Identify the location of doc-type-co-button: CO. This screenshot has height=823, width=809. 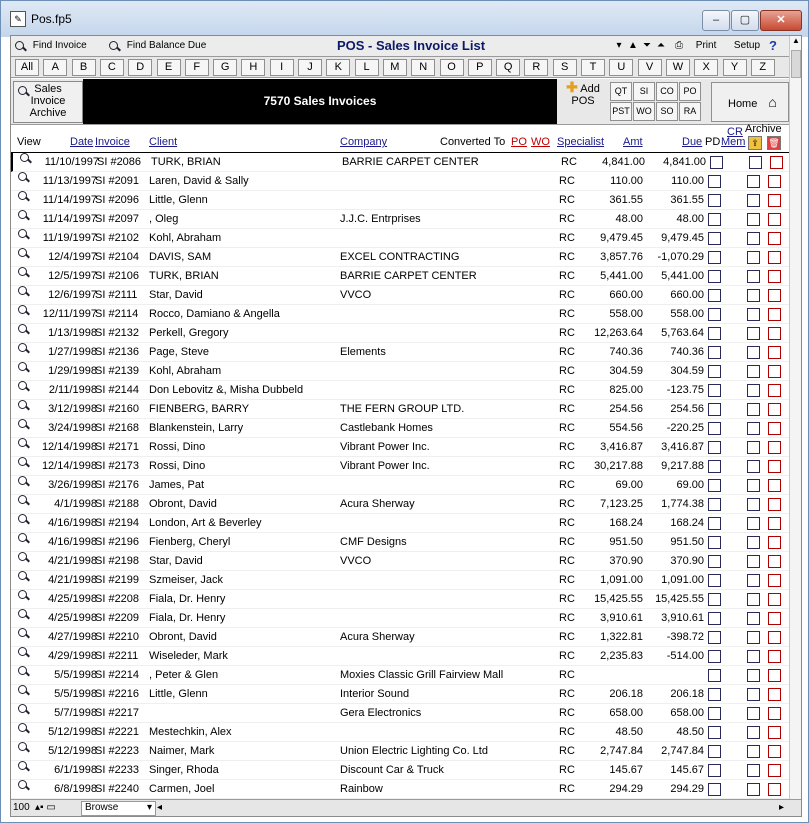
(667, 91).